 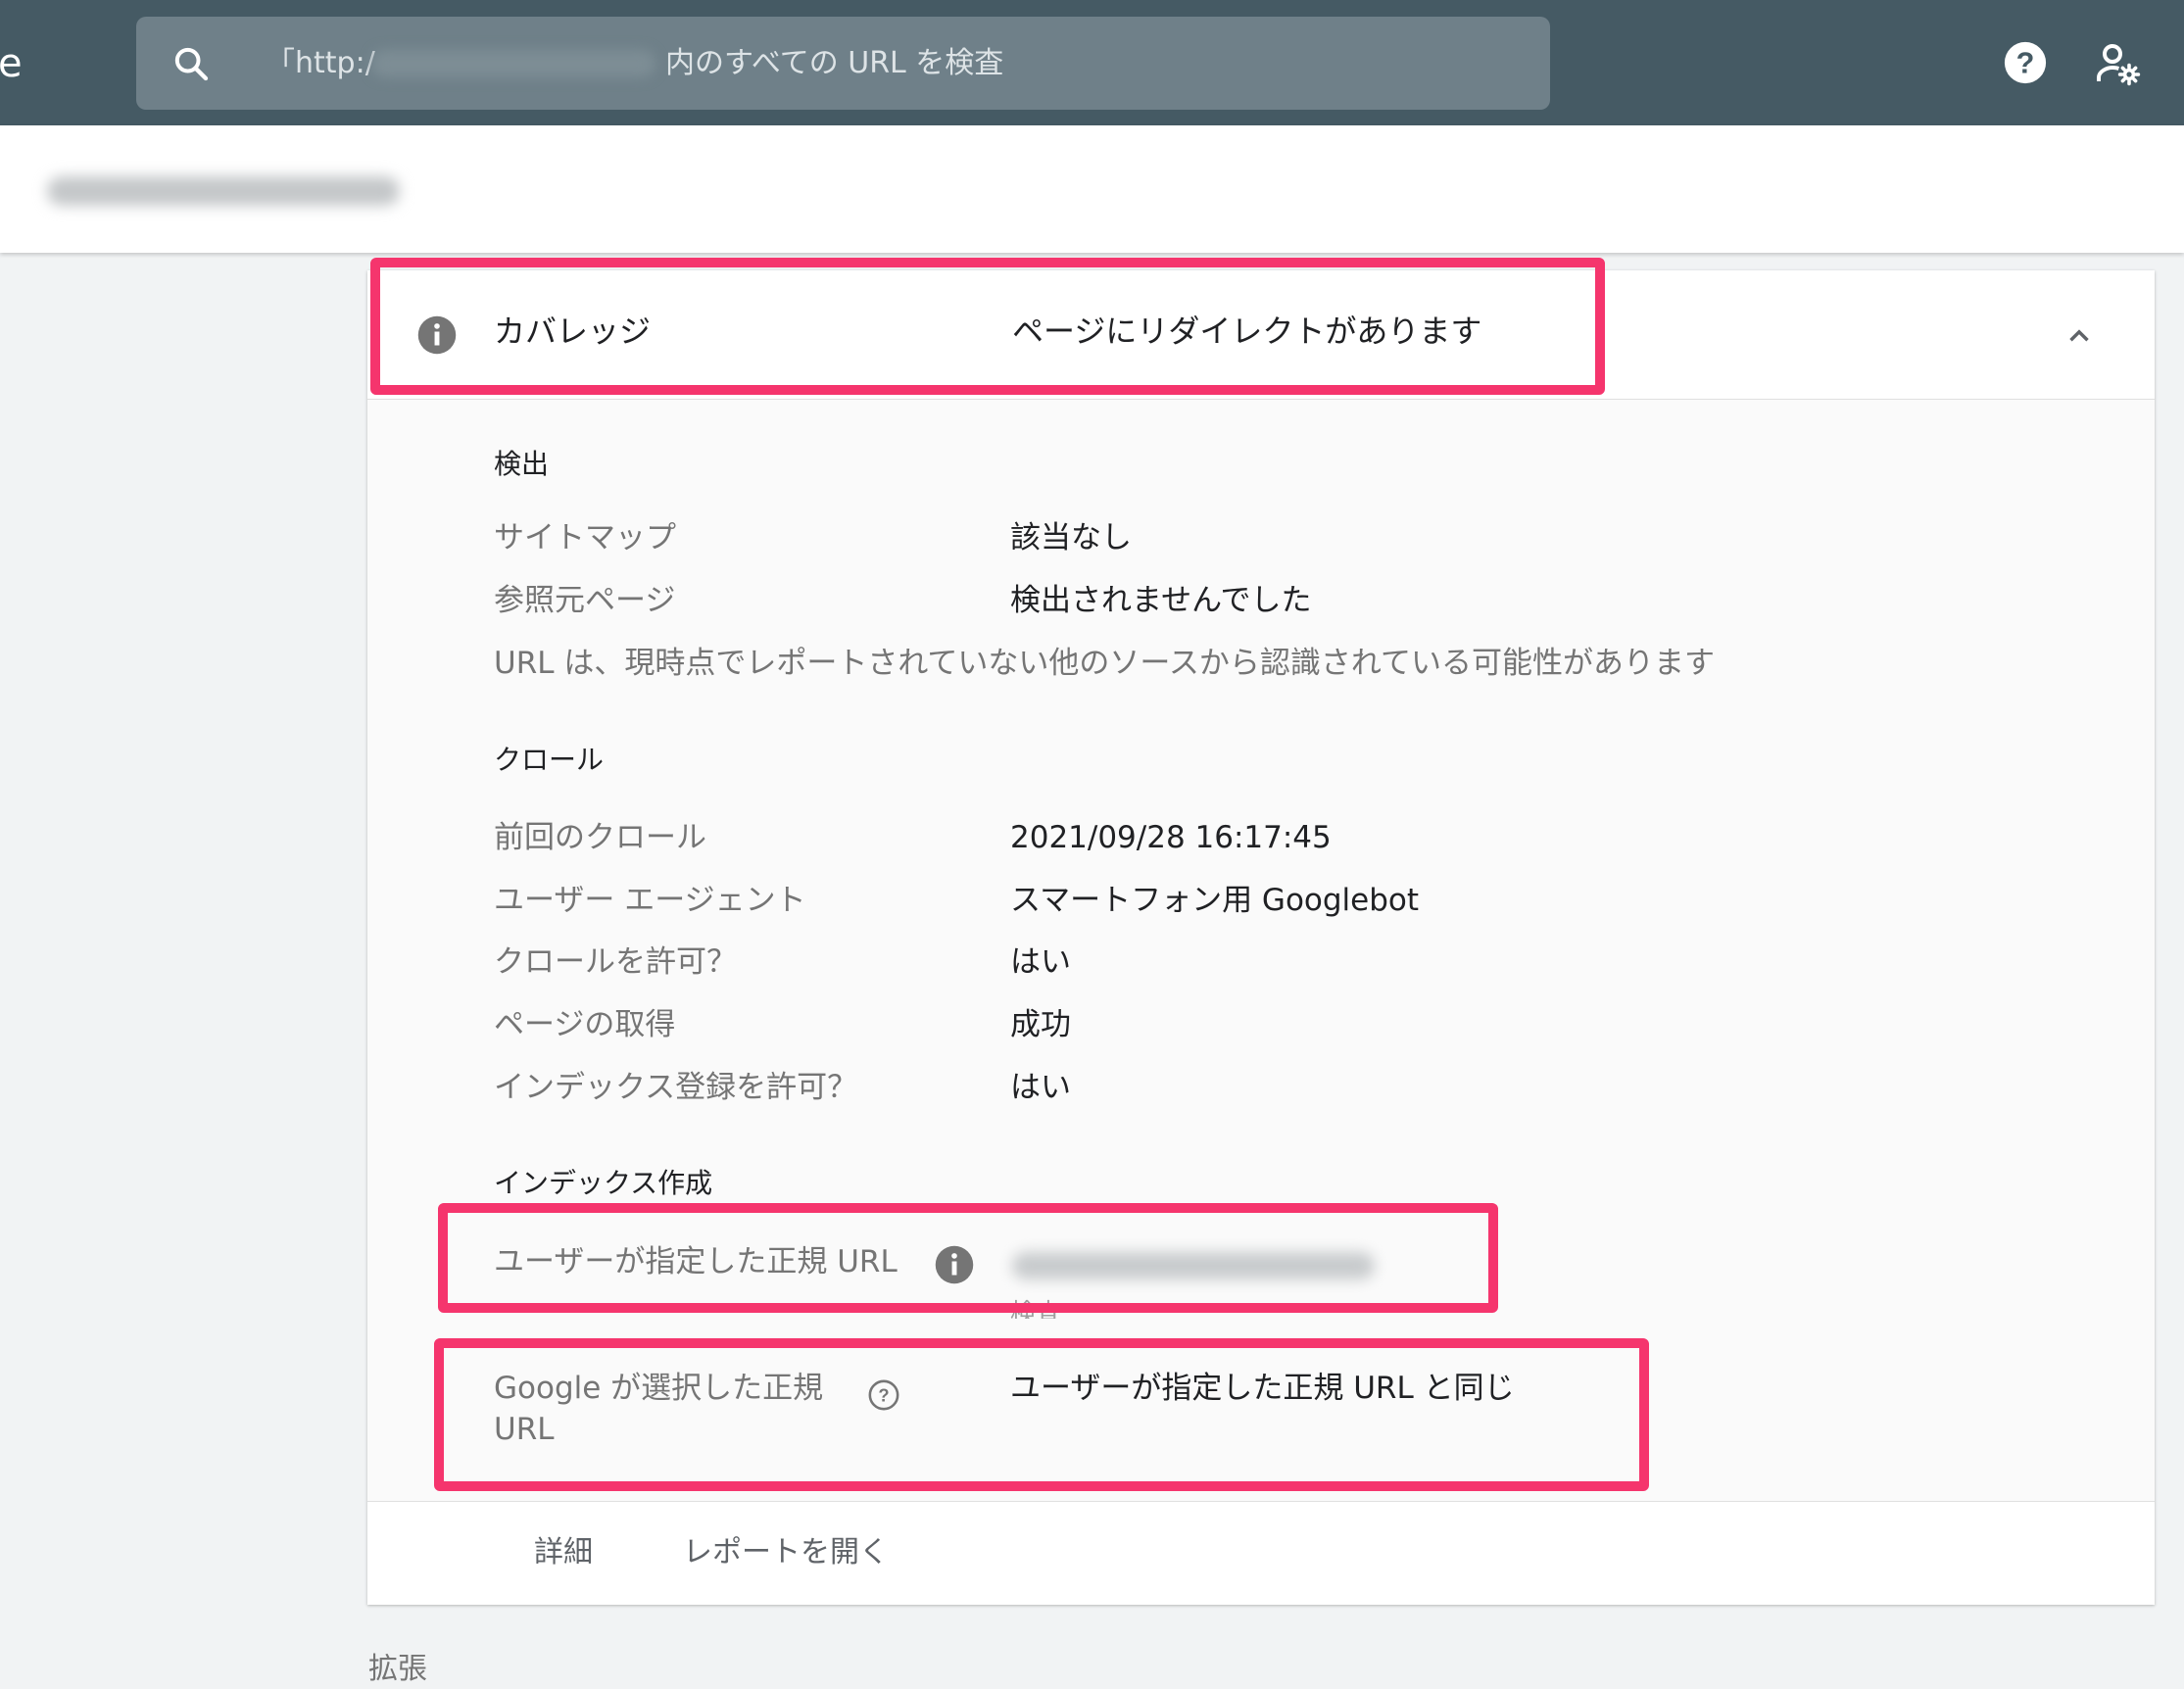 I want to click on search-placeholder-prefix: 「http:/, so click(x=320, y=63).